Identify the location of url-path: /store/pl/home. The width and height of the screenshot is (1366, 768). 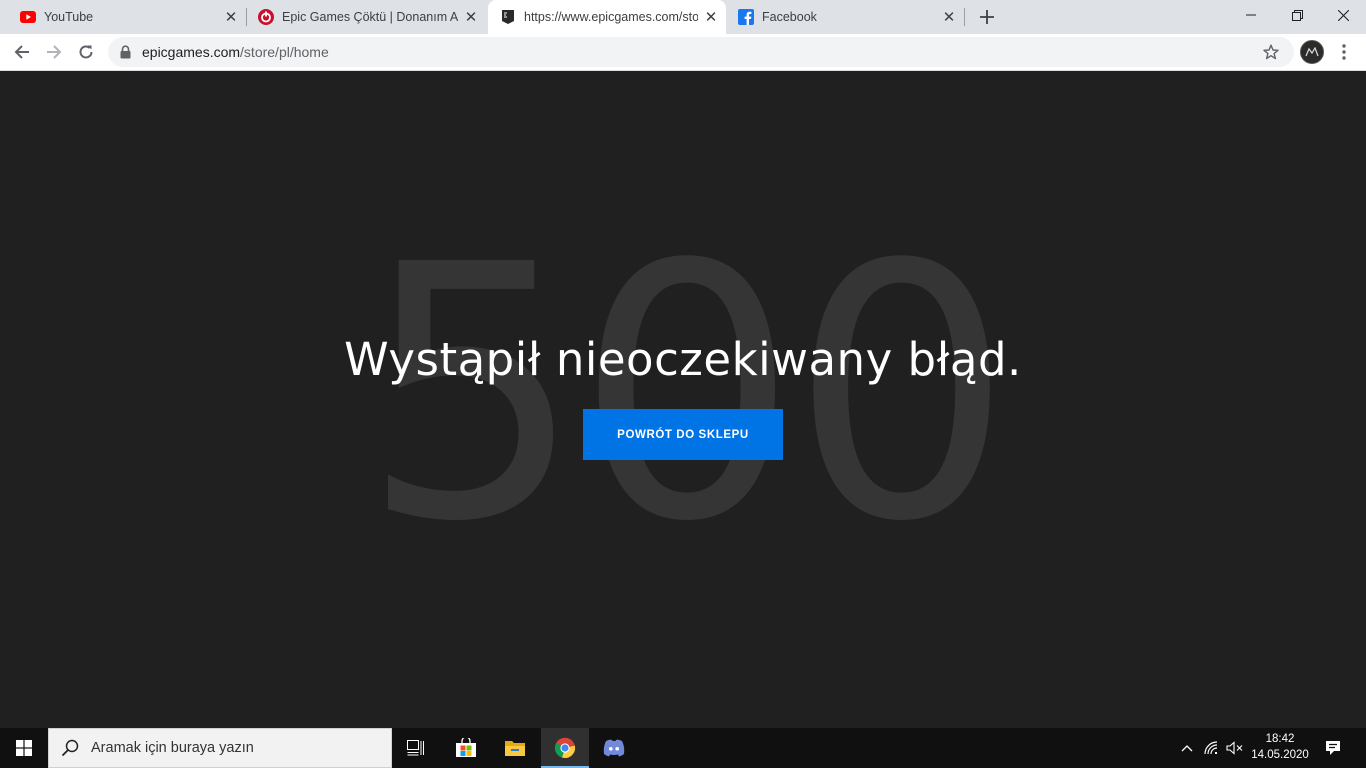
(284, 52).